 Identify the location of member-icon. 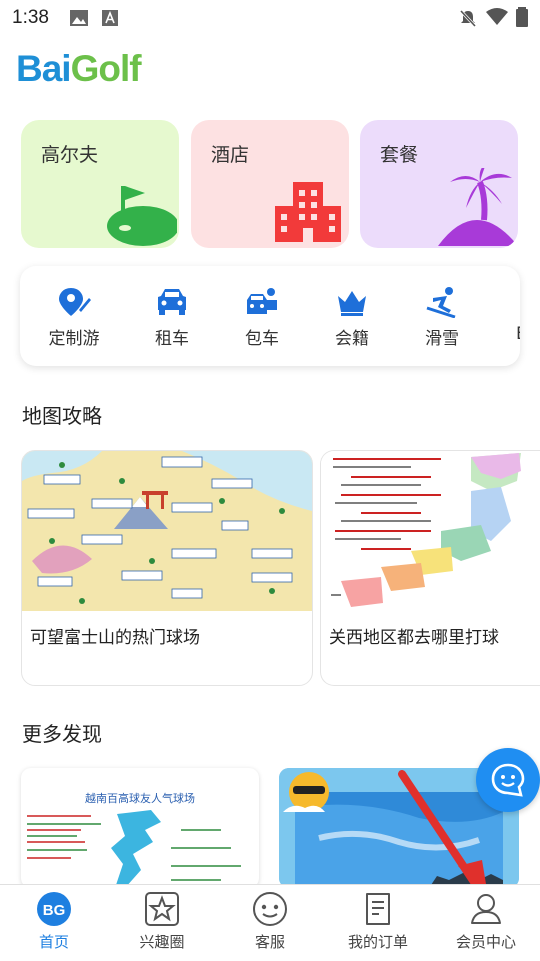
(486, 909).